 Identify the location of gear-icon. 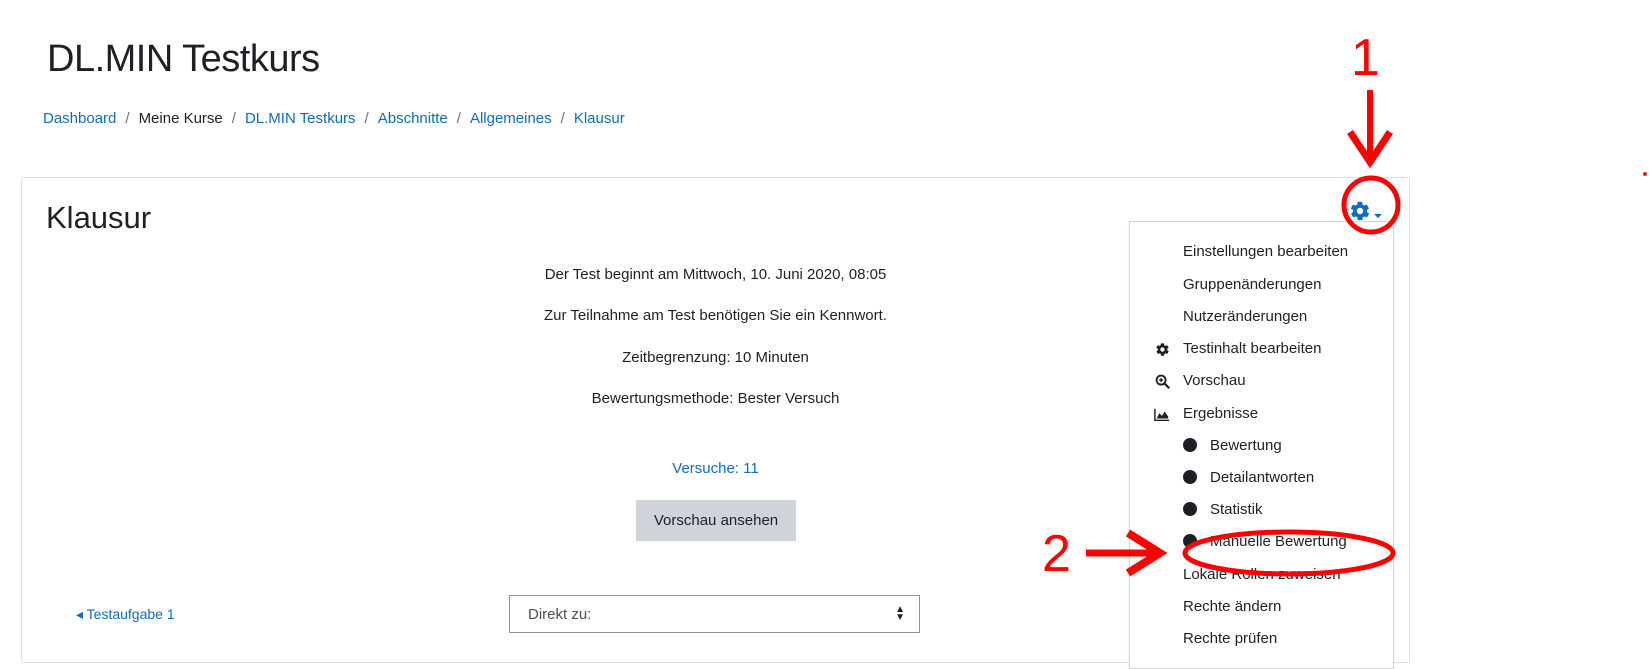
(1162, 349).